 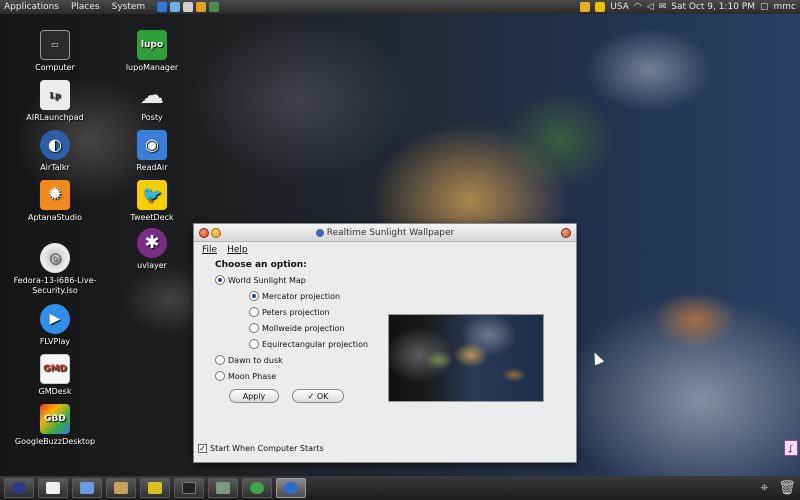 What do you see at coordinates (55, 285) in the screenshot?
I see `desktop-icon-label: Fedora-13-i686-Live-Security.iso` at bounding box center [55, 285].